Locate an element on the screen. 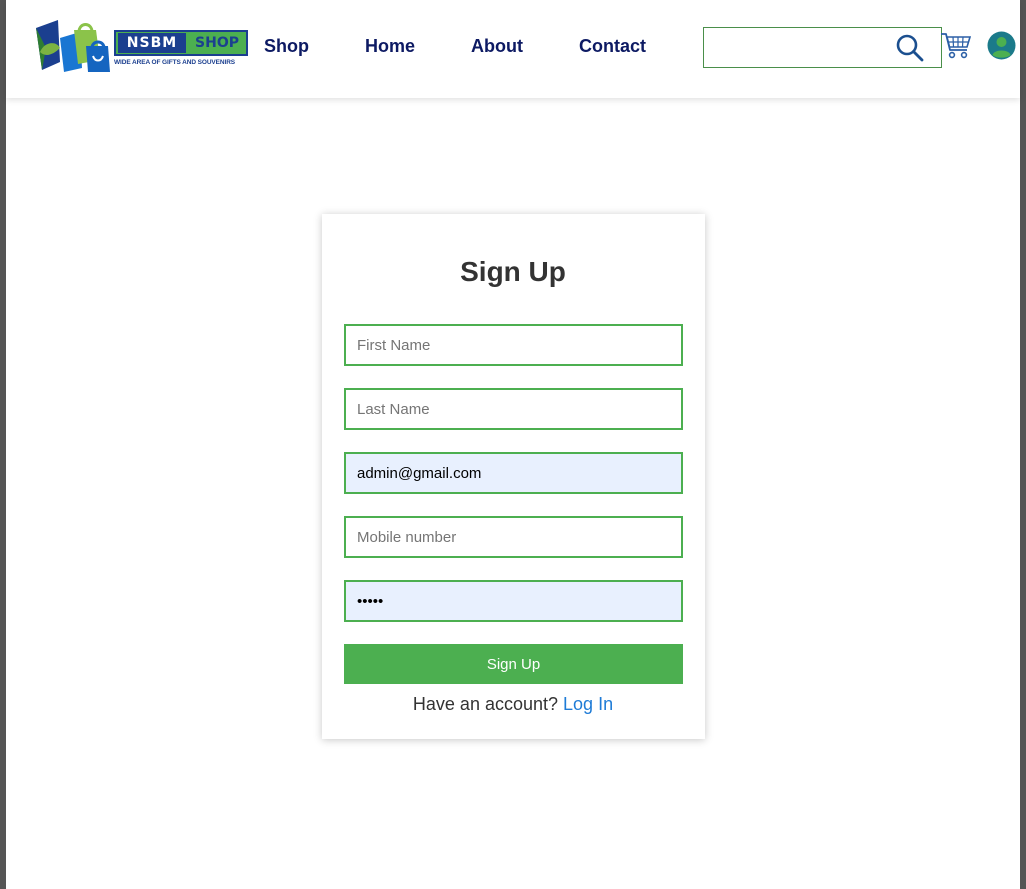  search-bar is located at coordinates (822, 47).